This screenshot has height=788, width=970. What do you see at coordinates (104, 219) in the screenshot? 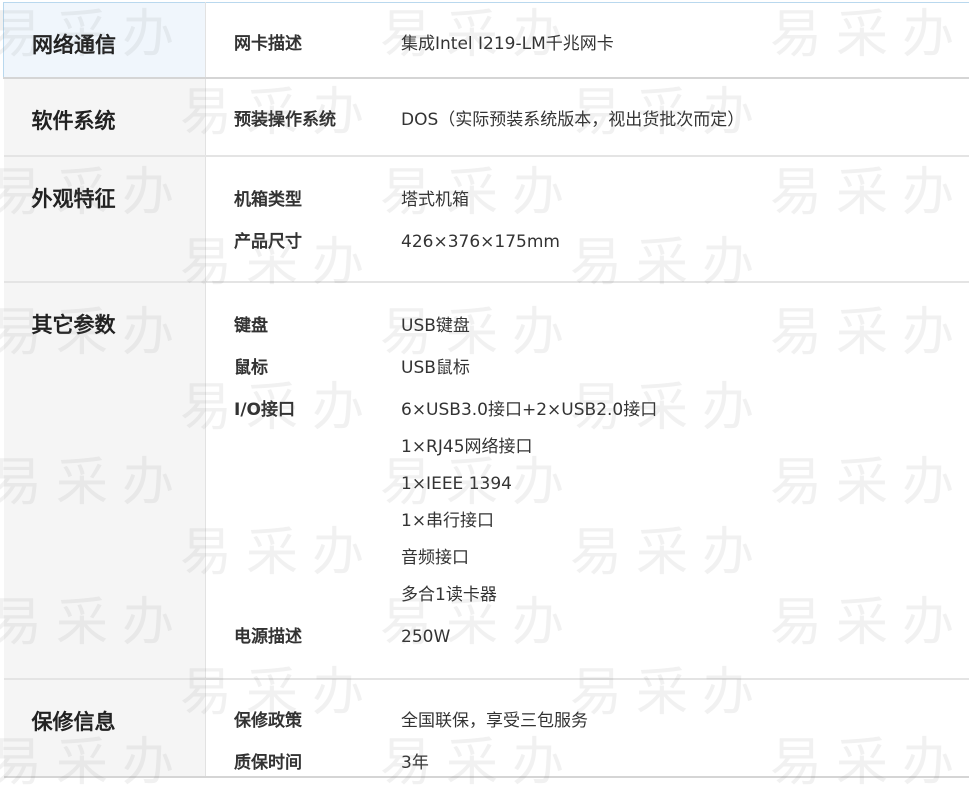
I see `category-label: 外观特征` at bounding box center [104, 219].